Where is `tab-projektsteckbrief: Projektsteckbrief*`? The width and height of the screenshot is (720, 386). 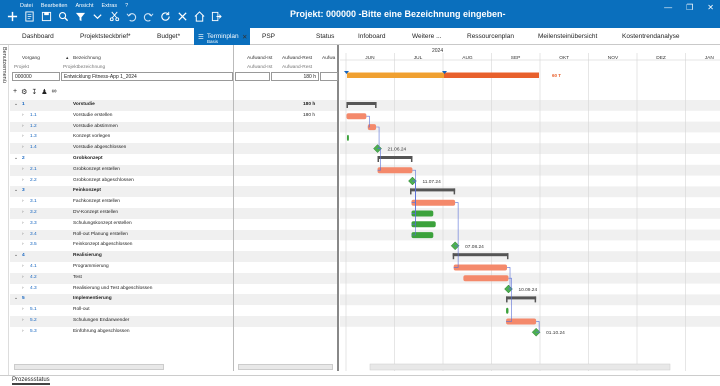
tab-projektsteckbrief: Projektsteckbrief* is located at coordinates (105, 36).